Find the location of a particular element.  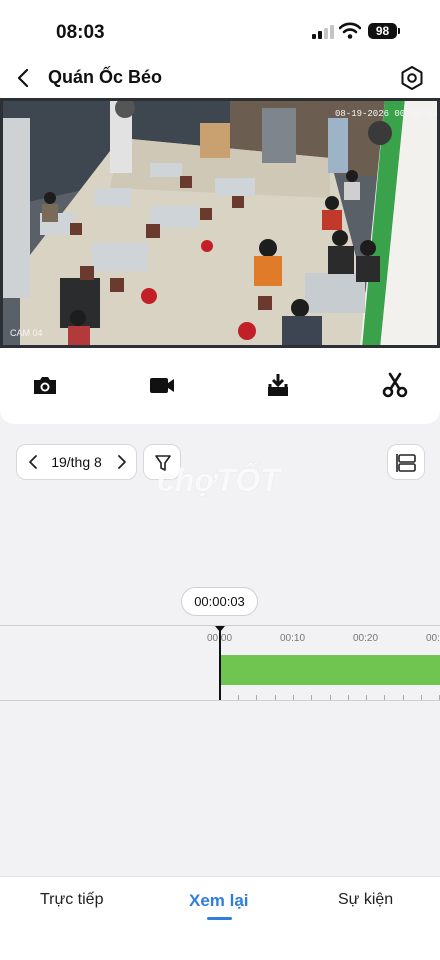

date-picker: 19/thg 8 is located at coordinates (76, 462).